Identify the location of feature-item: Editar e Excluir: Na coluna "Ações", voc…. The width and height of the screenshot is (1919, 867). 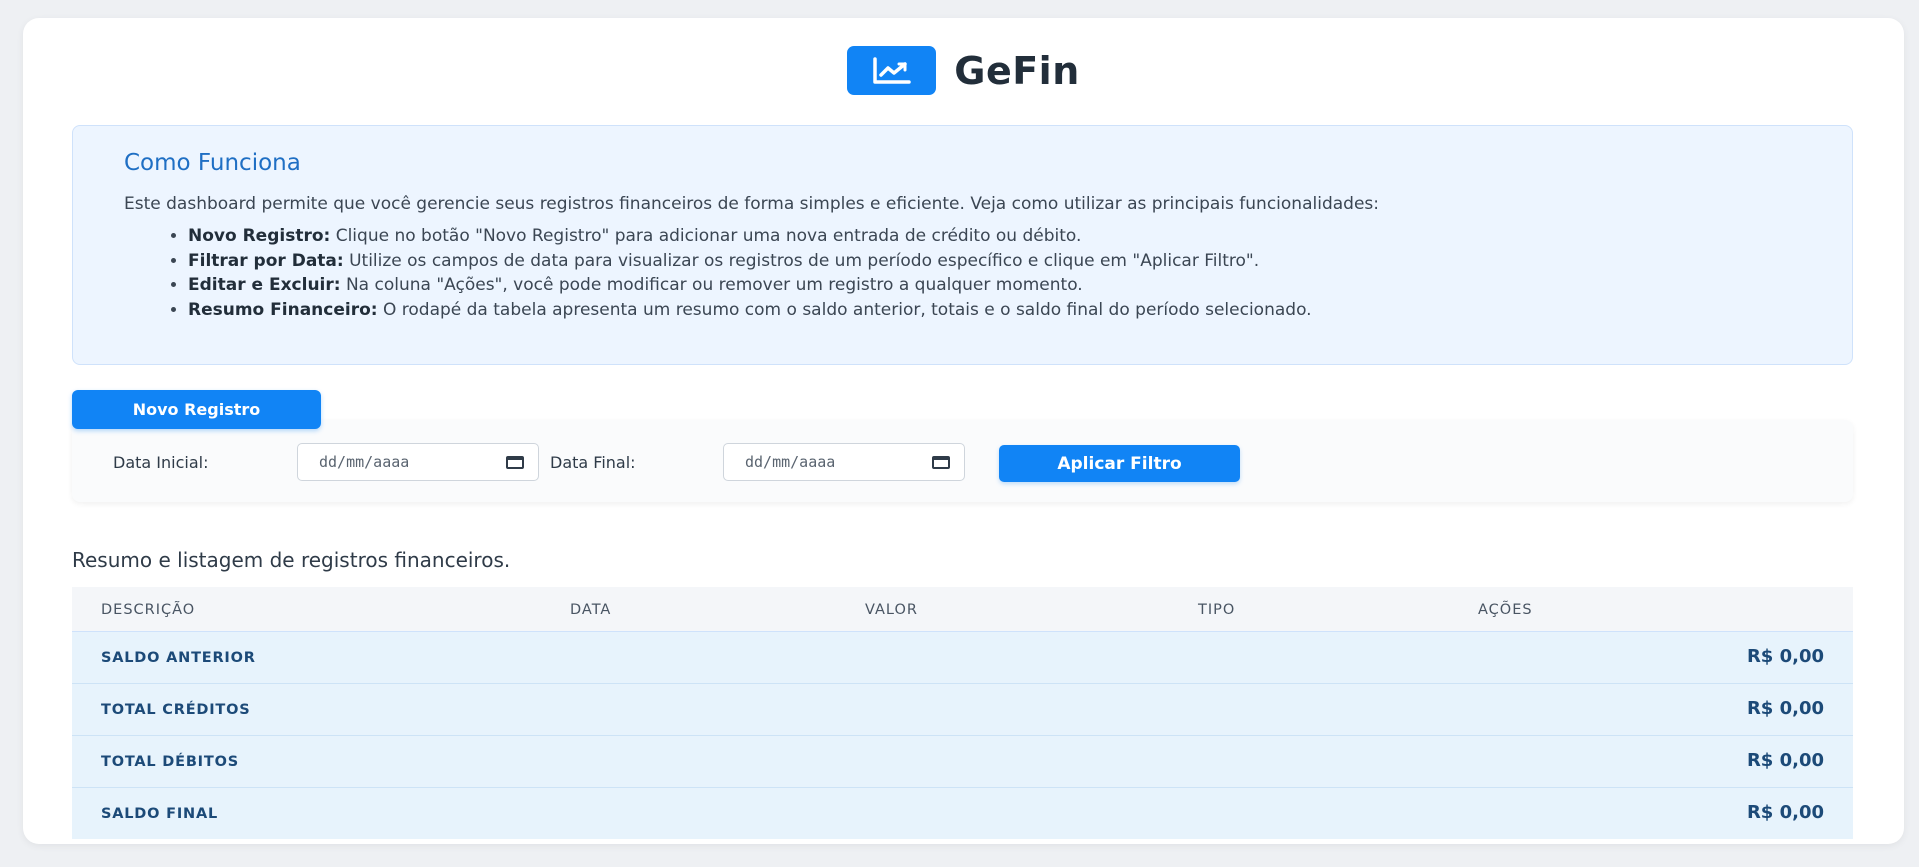
(995, 285).